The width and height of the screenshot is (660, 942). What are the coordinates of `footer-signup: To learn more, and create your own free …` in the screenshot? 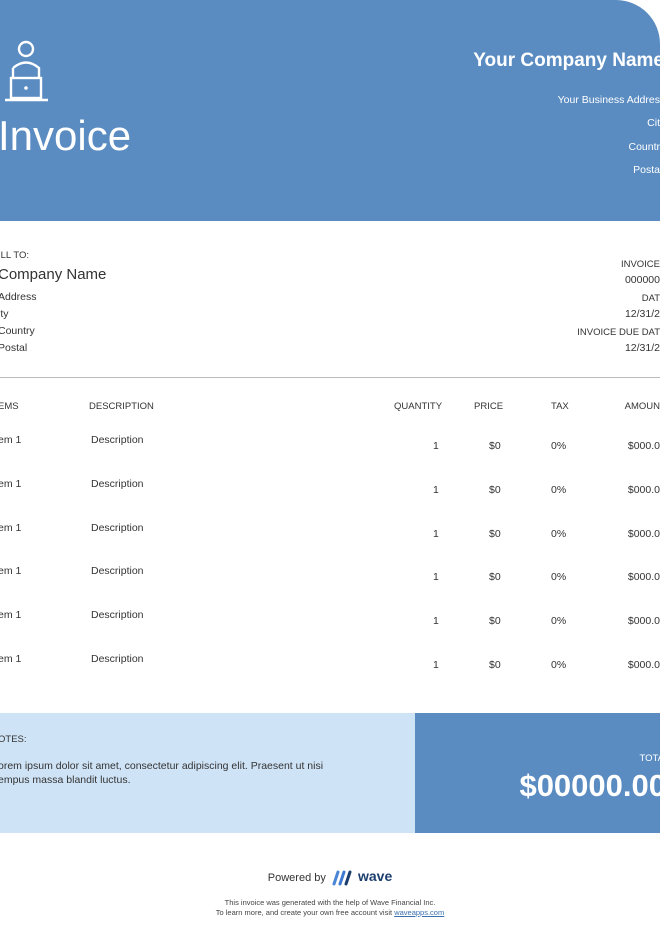 It's located at (330, 912).